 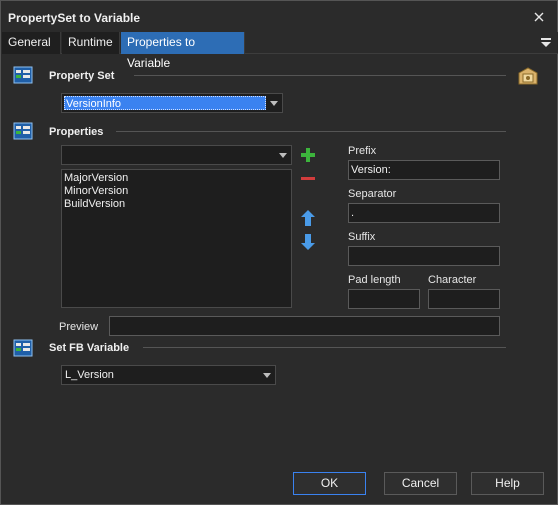 What do you see at coordinates (176, 191) in the screenshot?
I see `list-item: MinorVersion` at bounding box center [176, 191].